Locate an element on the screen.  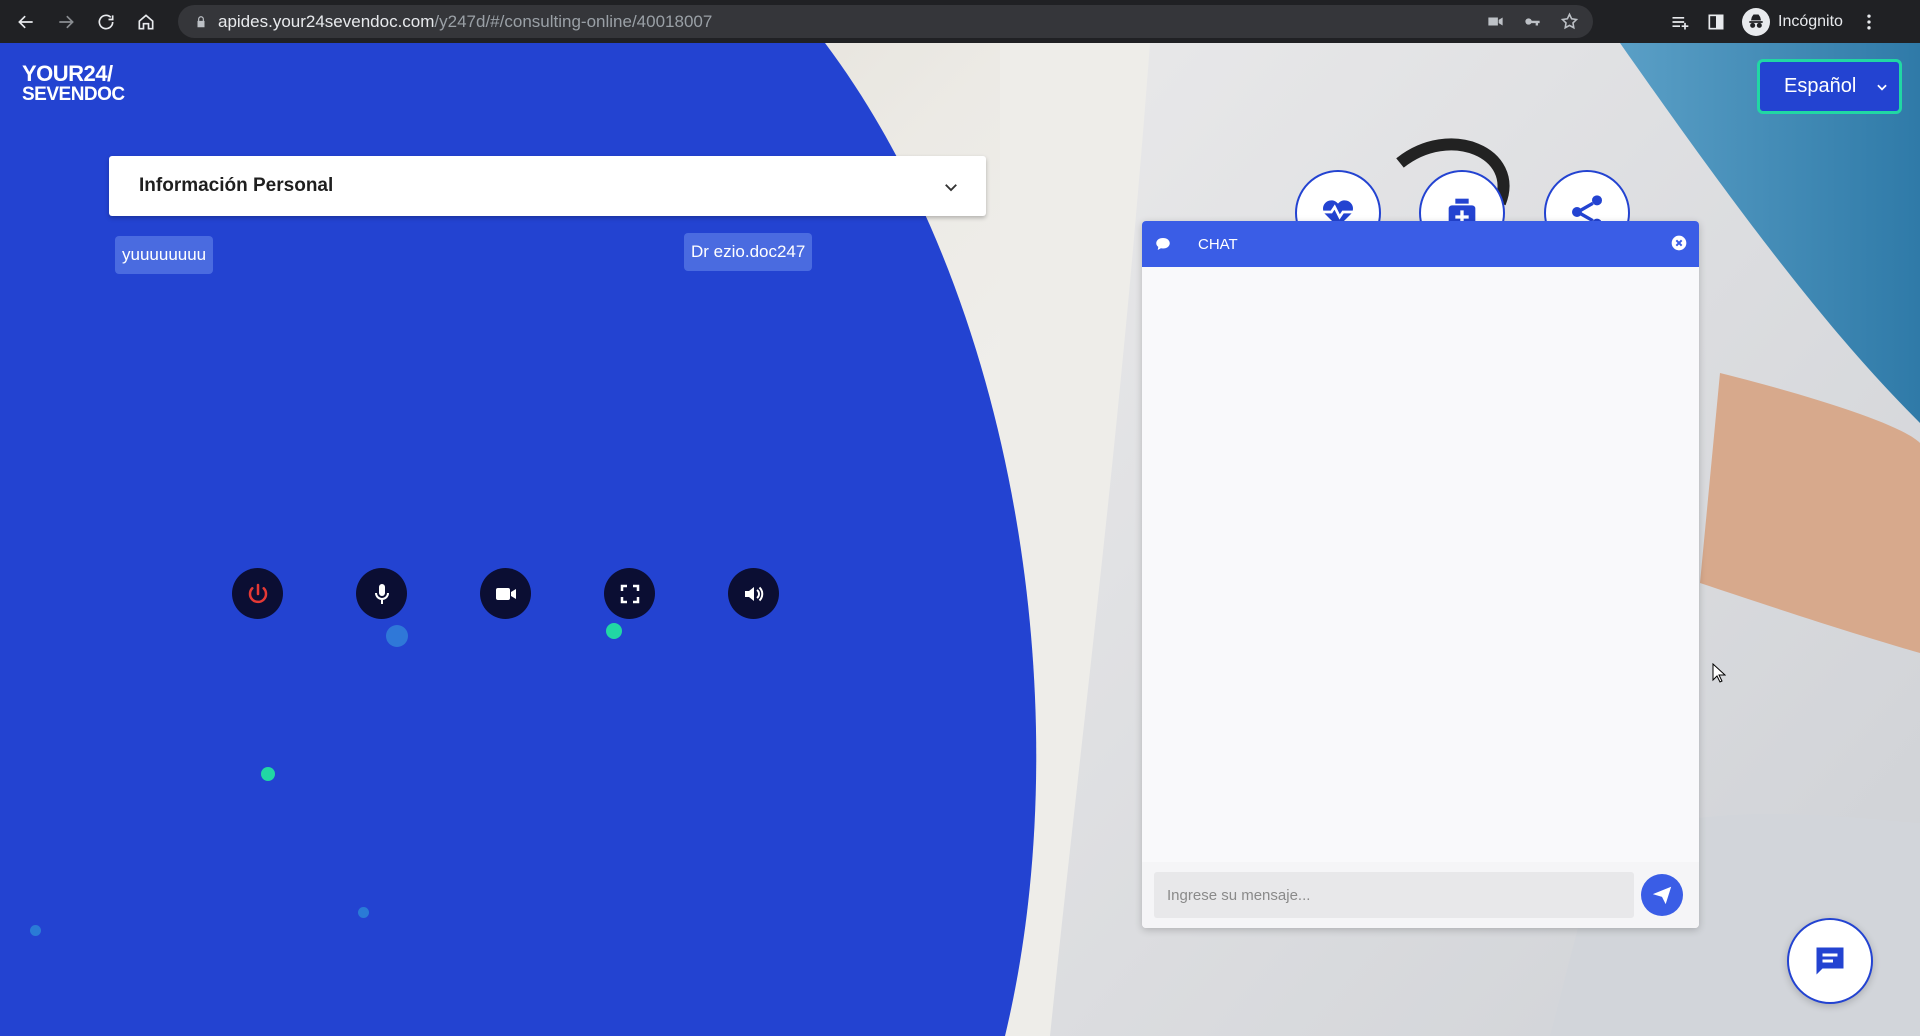
brand-logo: YOUR24/ SEVENDOC is located at coordinates (73, 83).